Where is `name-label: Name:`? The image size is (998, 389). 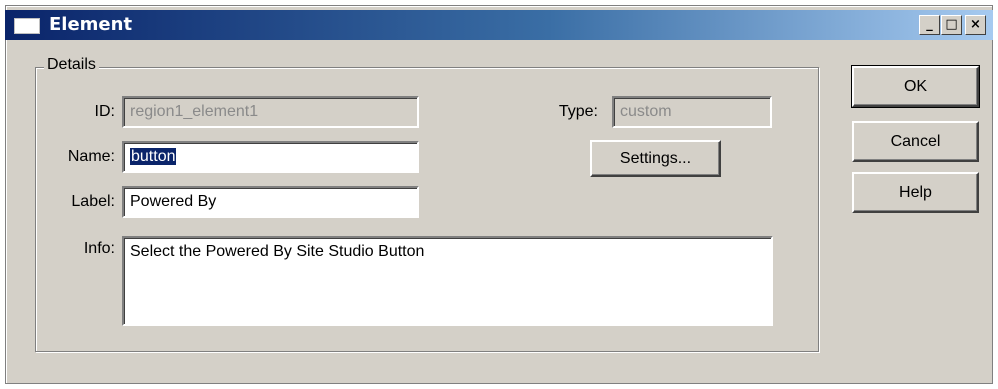 name-label: Name: is located at coordinates (91, 156).